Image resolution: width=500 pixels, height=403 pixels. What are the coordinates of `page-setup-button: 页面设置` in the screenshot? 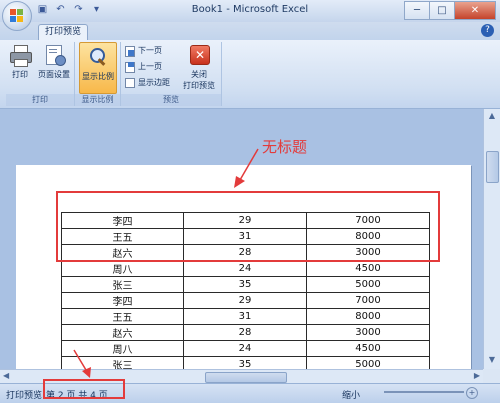 It's located at (54, 62).